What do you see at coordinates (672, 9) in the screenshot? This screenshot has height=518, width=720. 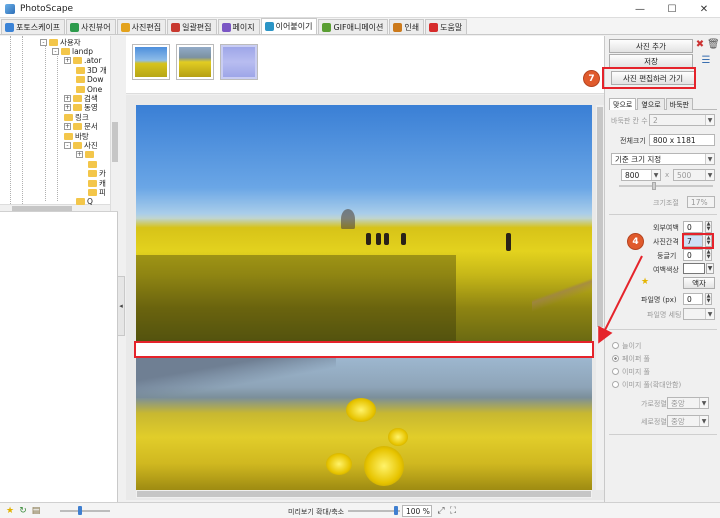 I see `maximize-button: ☐` at bounding box center [672, 9].